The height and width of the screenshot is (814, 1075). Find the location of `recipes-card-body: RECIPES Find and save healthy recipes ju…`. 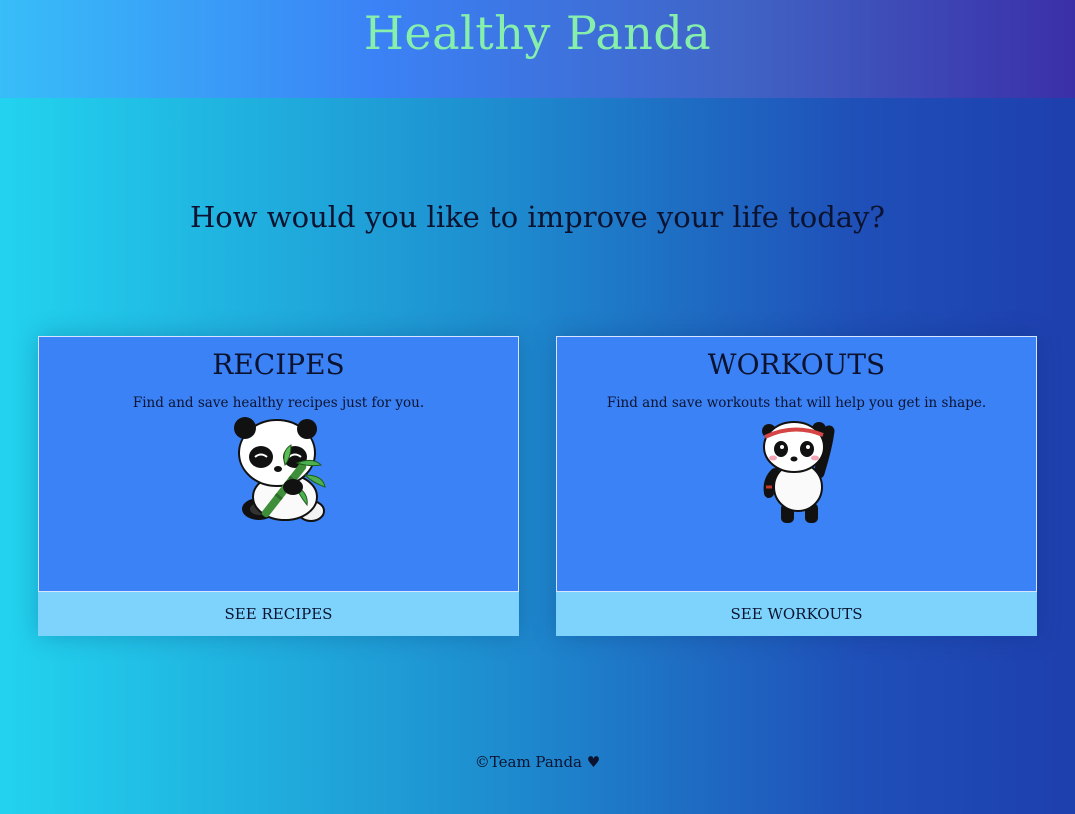

recipes-card-body: RECIPES Find and save healthy recipes ju… is located at coordinates (278, 464).